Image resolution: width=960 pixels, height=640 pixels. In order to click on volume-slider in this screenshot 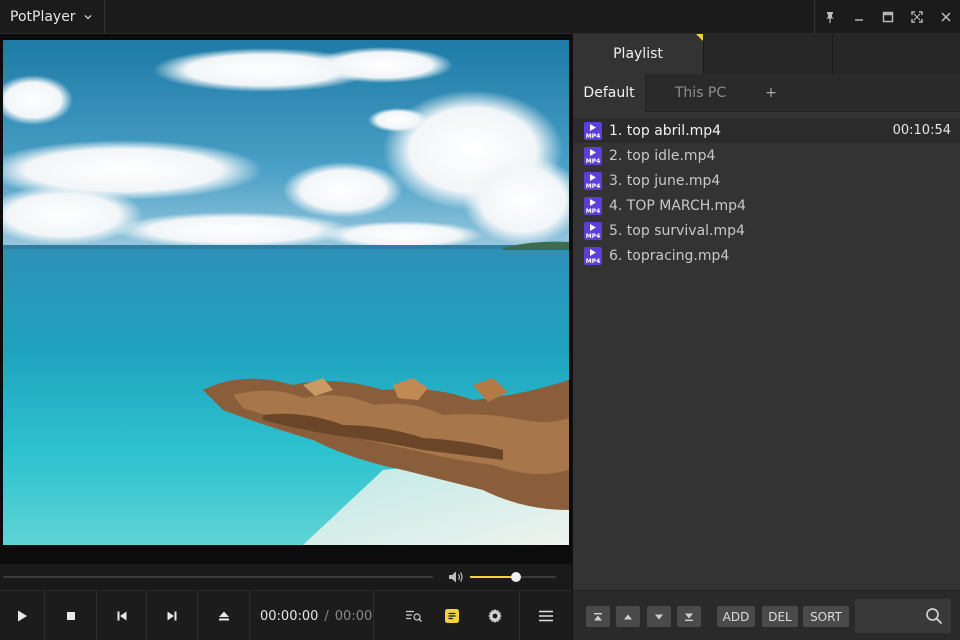, I will do `click(513, 577)`.